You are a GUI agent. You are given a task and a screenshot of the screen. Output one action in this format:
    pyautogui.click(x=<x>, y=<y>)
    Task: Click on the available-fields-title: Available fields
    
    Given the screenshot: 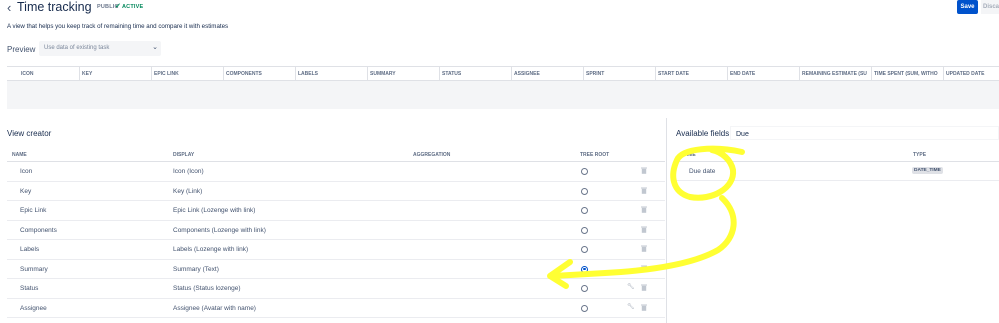 What is the action you would take?
    pyautogui.click(x=703, y=133)
    